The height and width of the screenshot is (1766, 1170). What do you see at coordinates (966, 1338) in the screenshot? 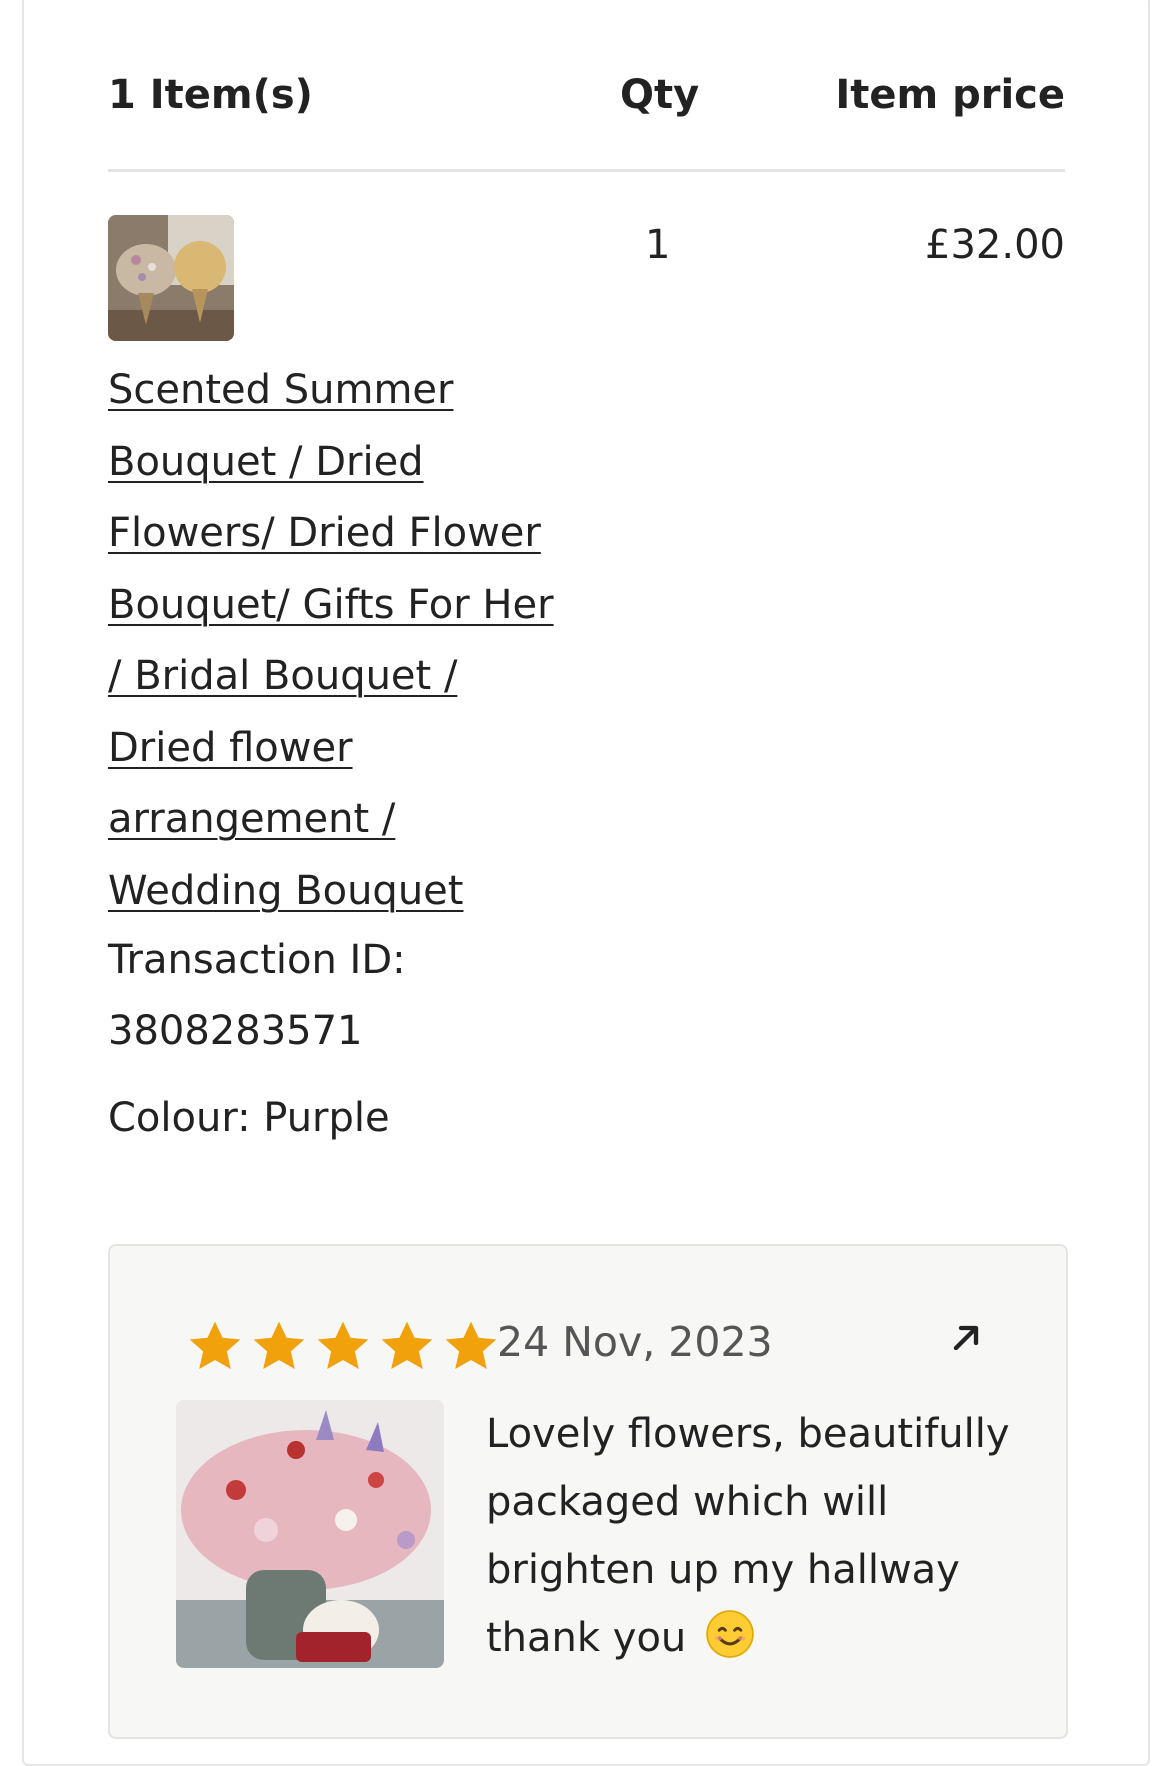
I see `open-review-arrow-icon` at bounding box center [966, 1338].